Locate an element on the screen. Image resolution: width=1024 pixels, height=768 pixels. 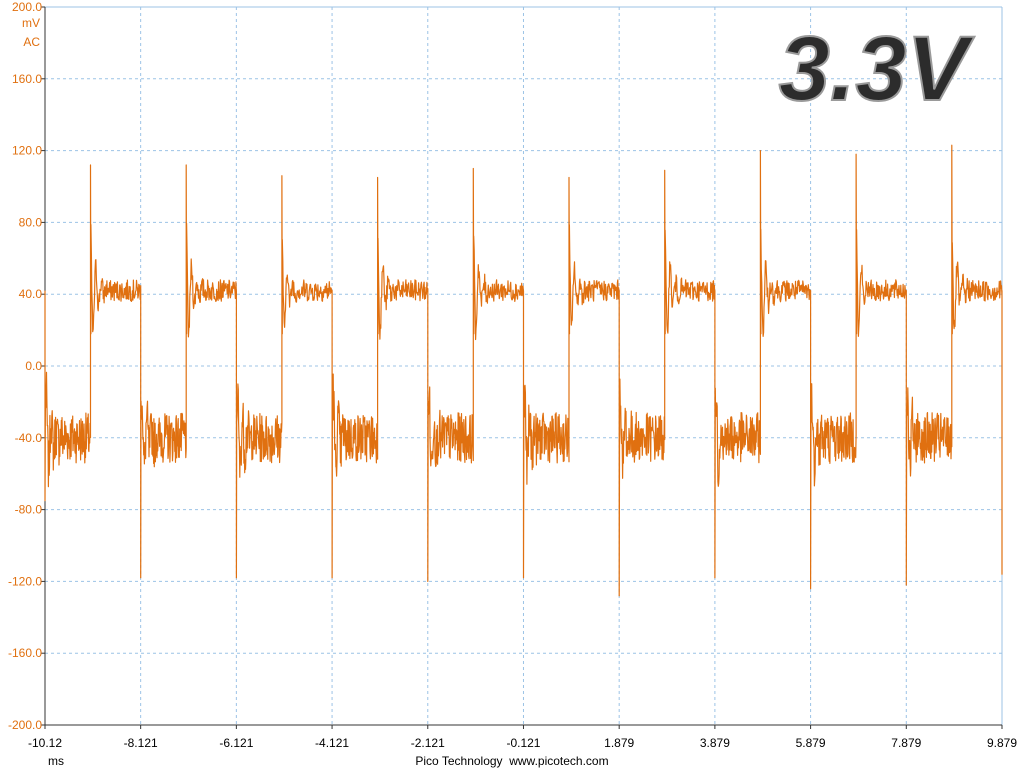
x-tick-label: 7.879 is located at coordinates (906, 743).